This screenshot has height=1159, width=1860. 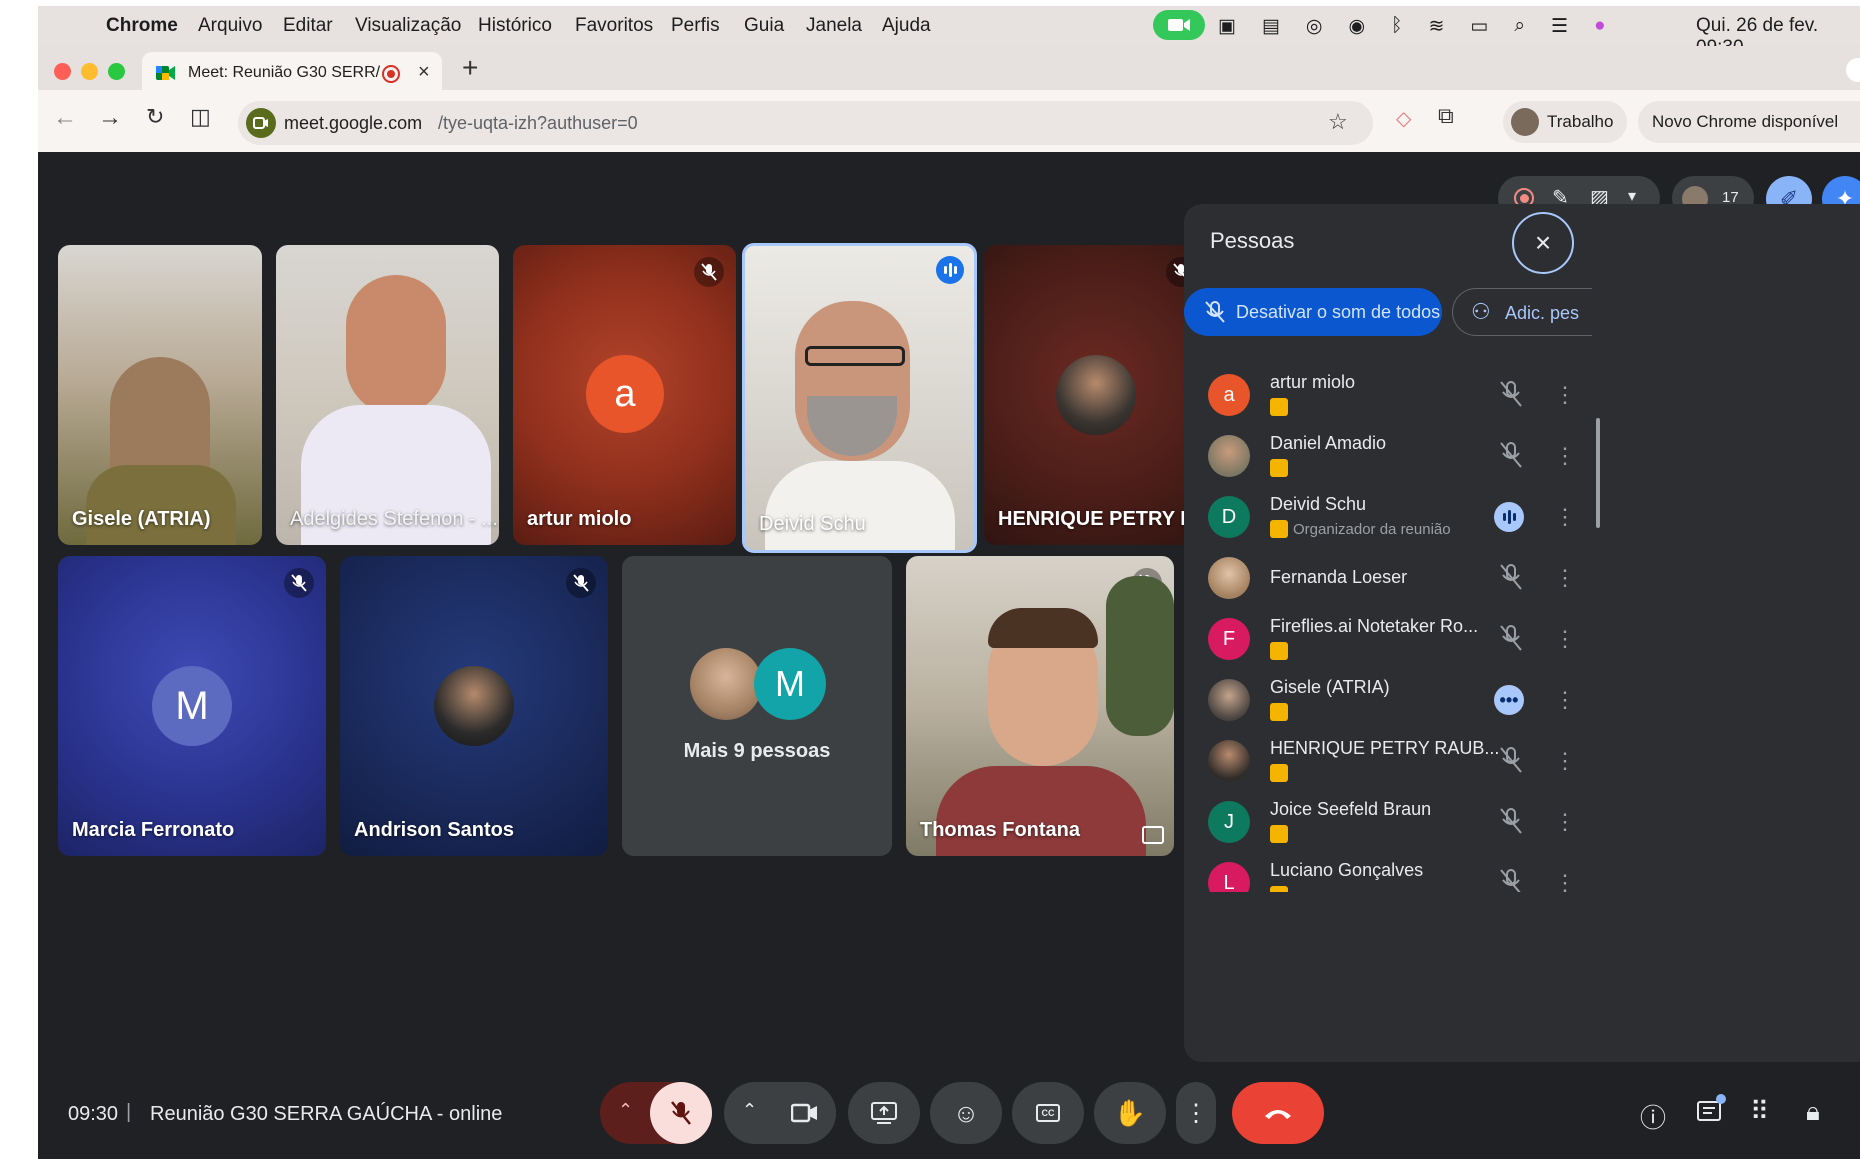 What do you see at coordinates (1759, 1111) in the screenshot?
I see `apps-grid-icon: ⠿` at bounding box center [1759, 1111].